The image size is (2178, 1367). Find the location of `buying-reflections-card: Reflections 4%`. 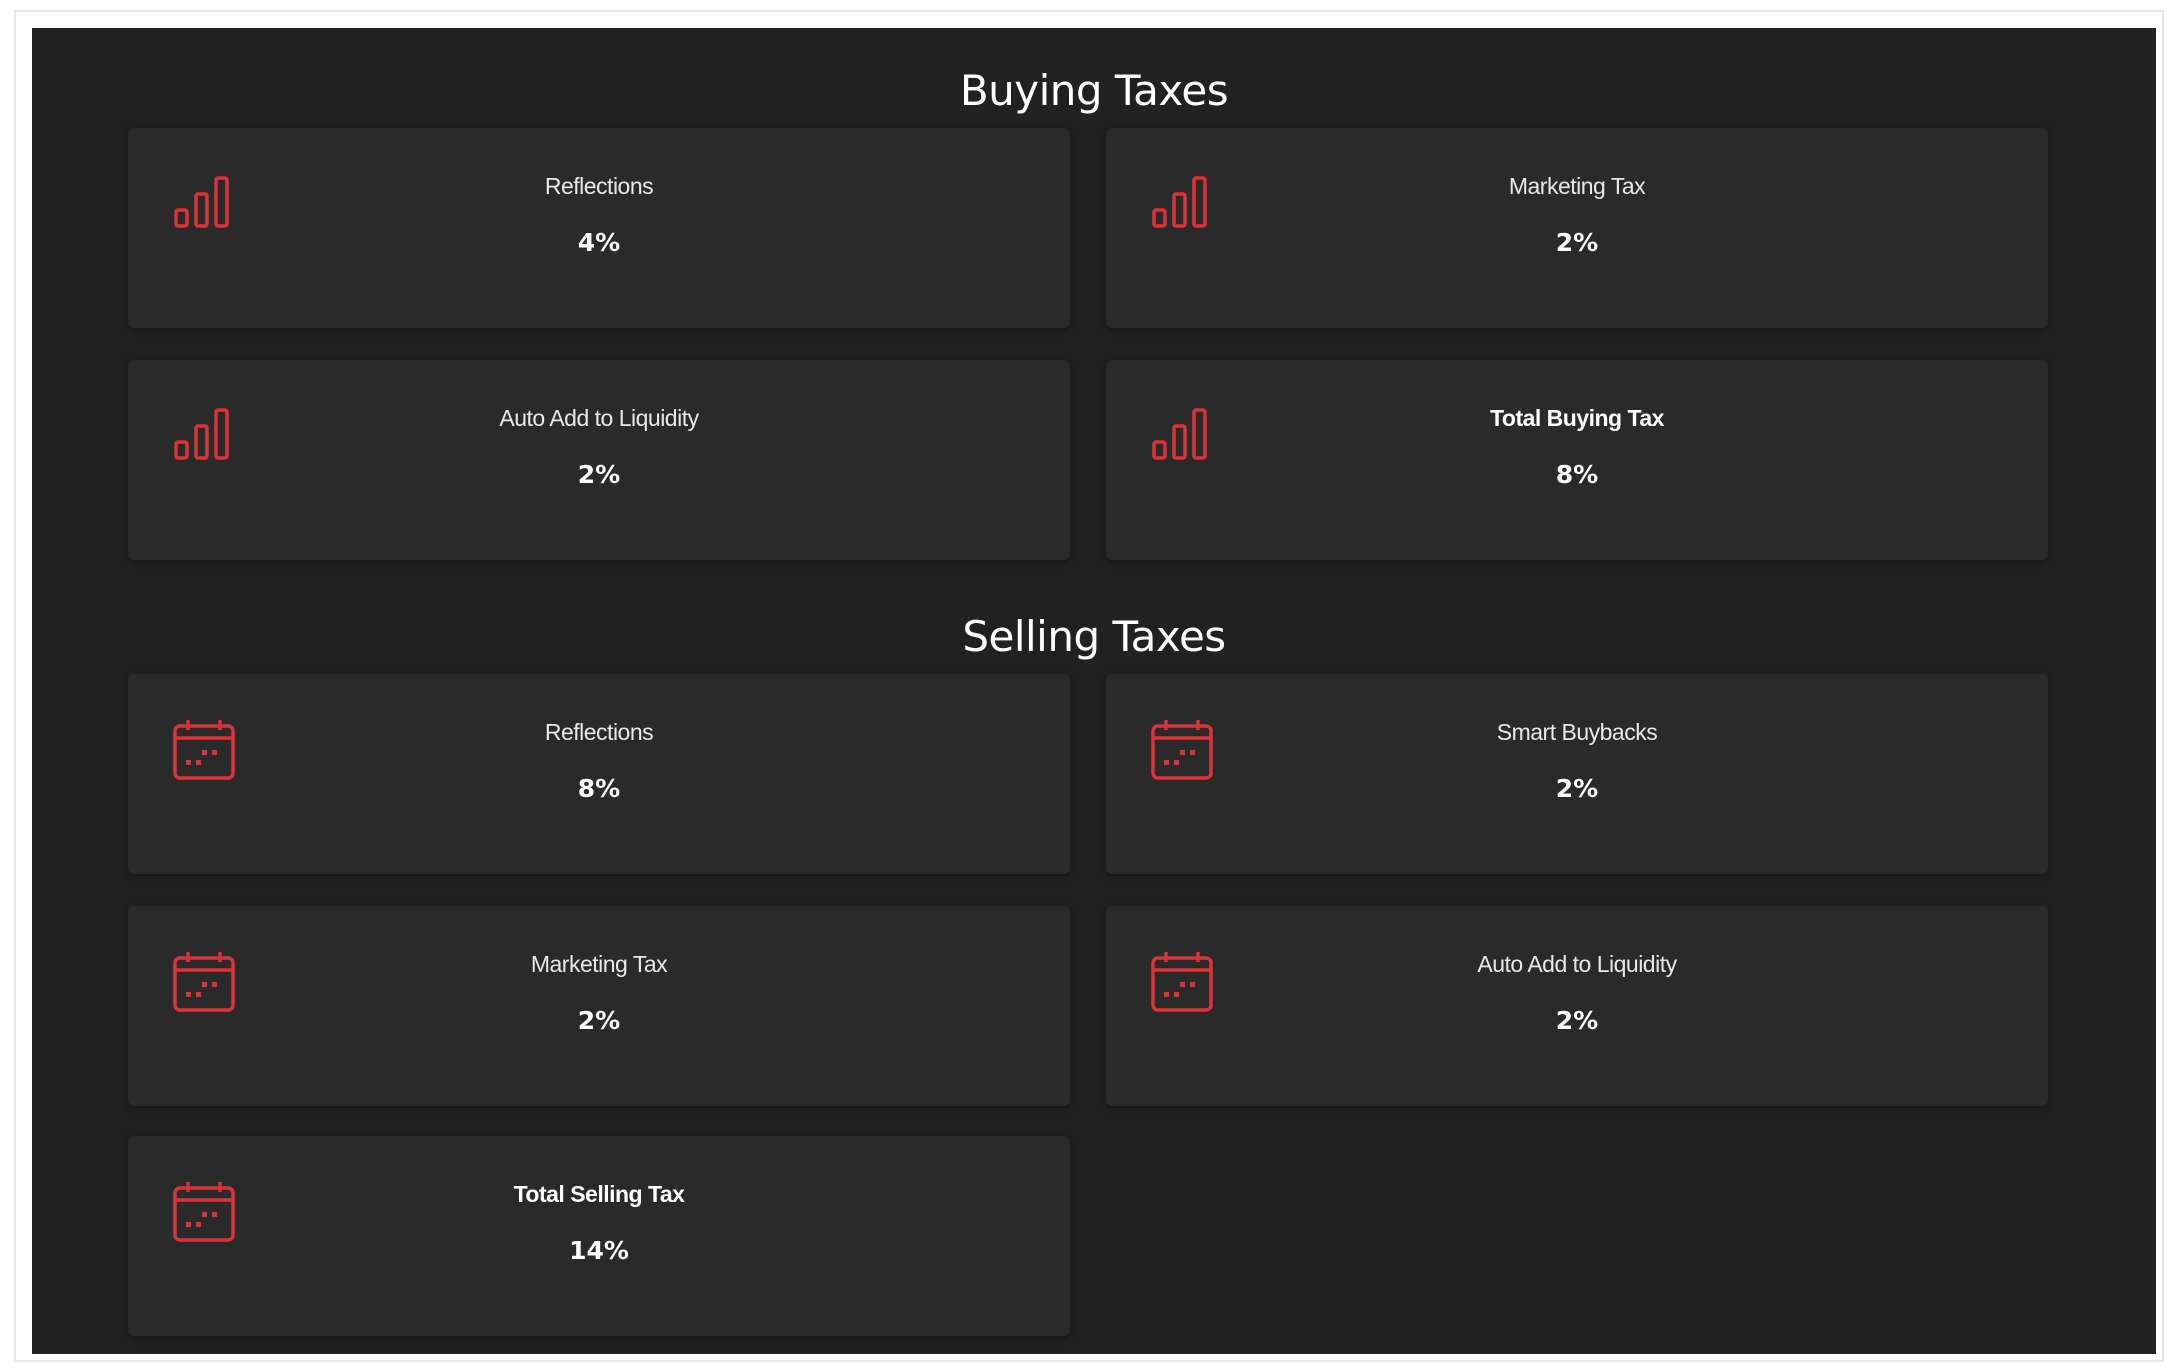

buying-reflections-card: Reflections 4% is located at coordinates (599, 228).